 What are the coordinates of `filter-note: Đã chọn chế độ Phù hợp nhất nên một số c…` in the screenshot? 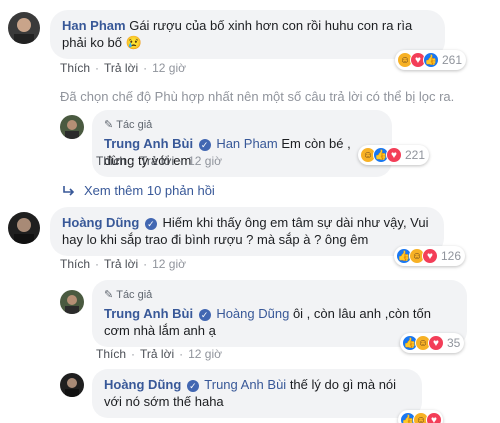 It's located at (257, 96).